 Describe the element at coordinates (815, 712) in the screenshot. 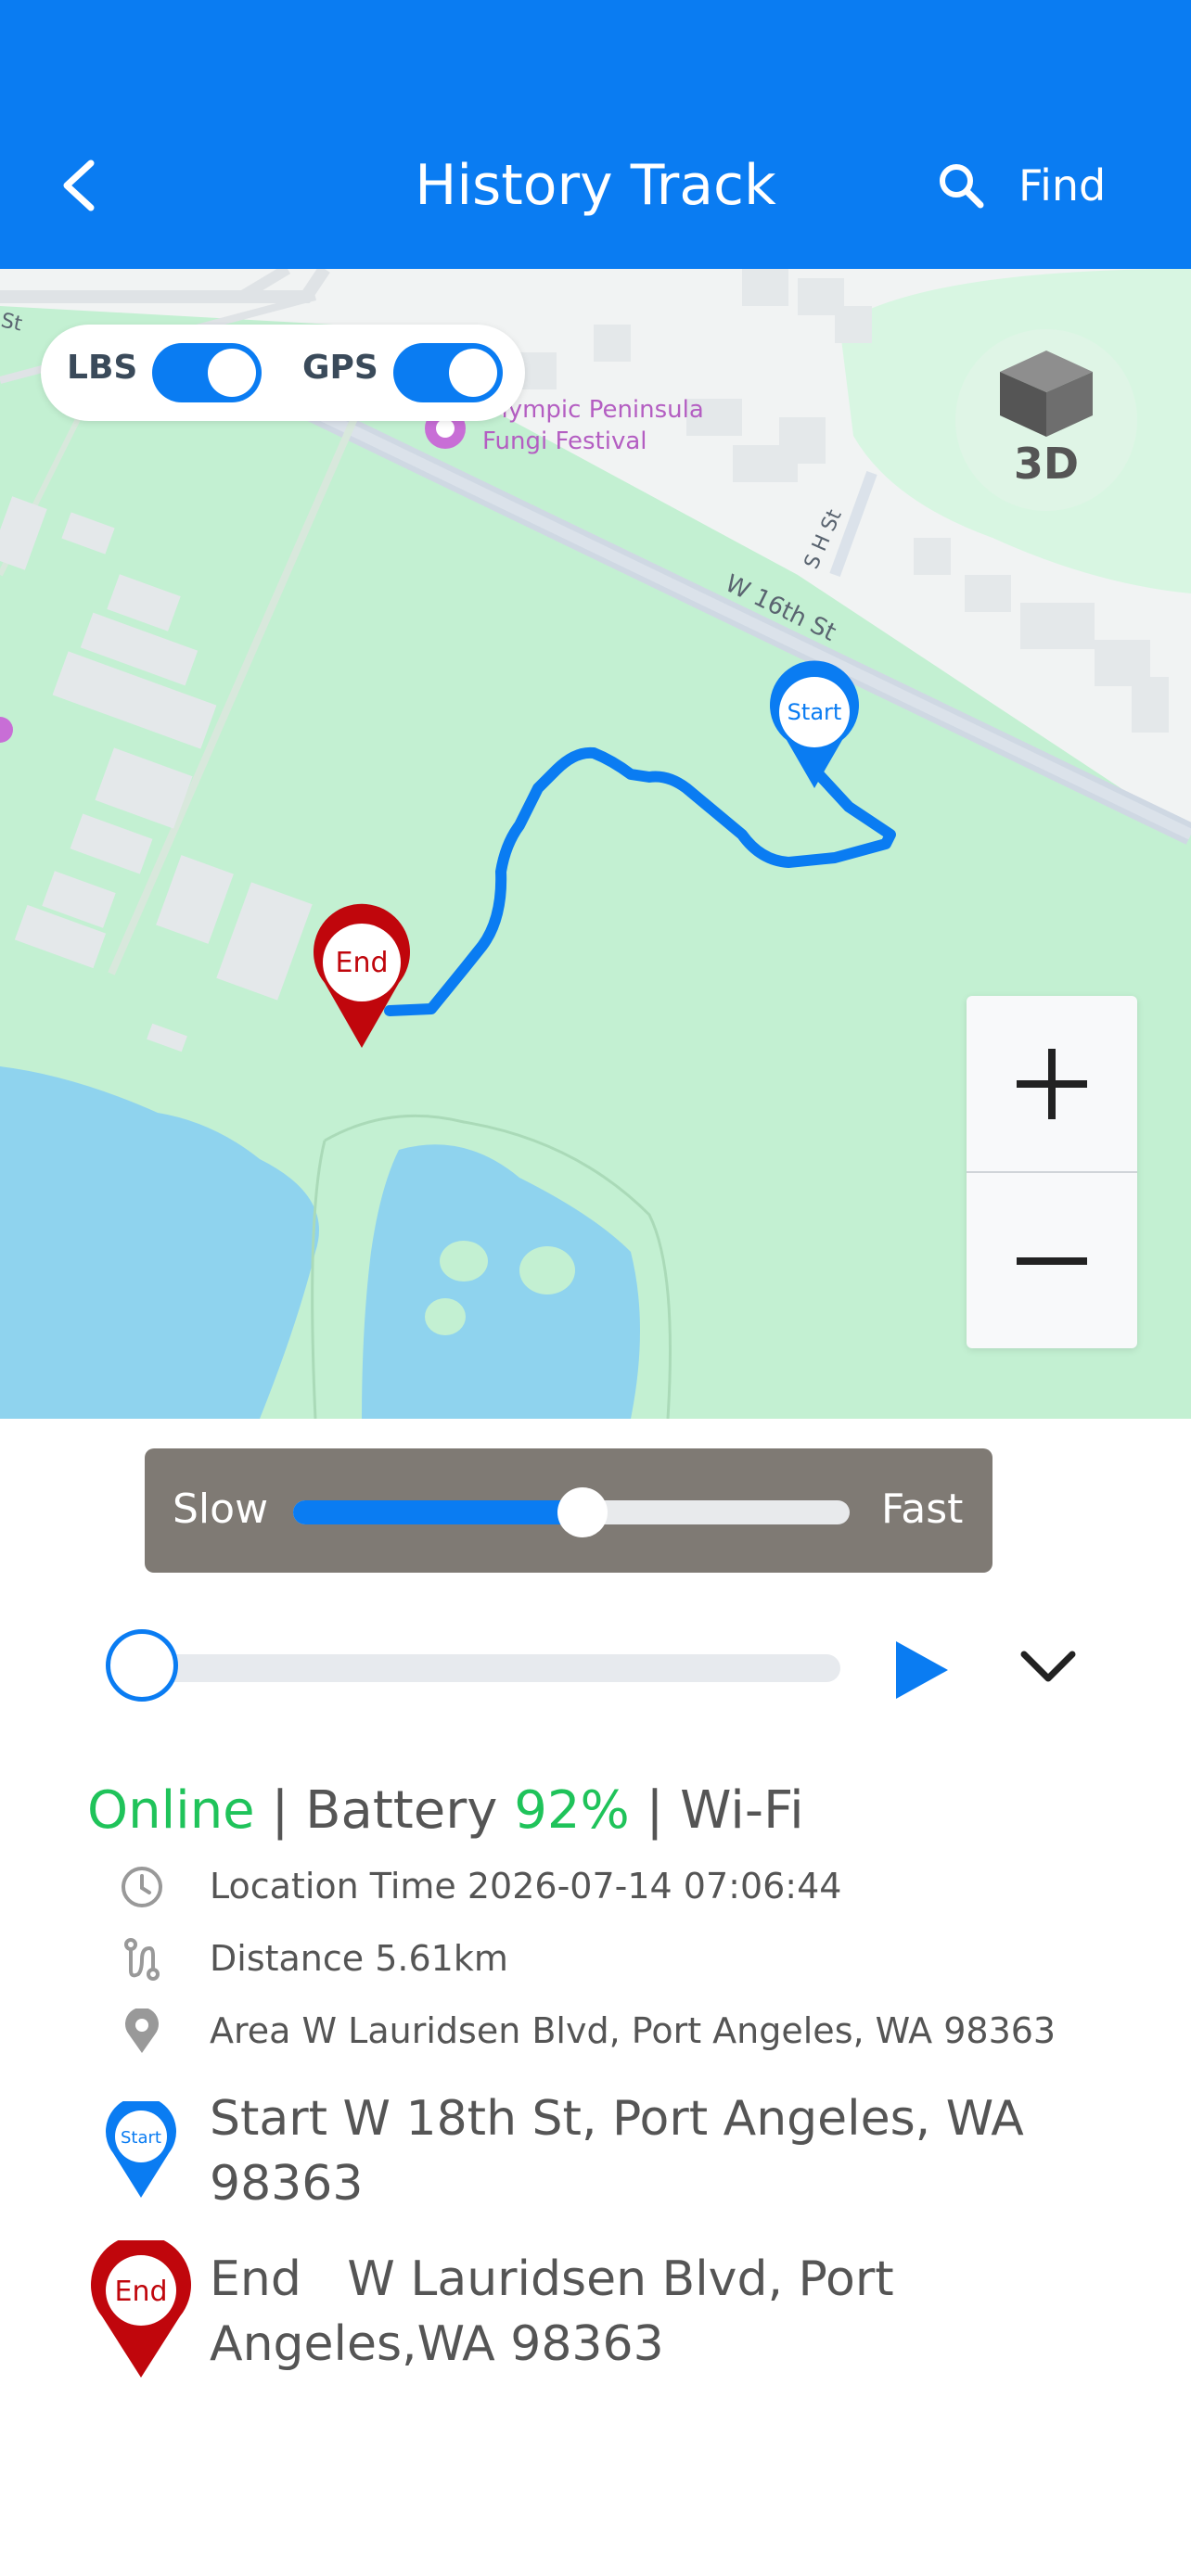

I see `start-pin-label: Start` at that location.